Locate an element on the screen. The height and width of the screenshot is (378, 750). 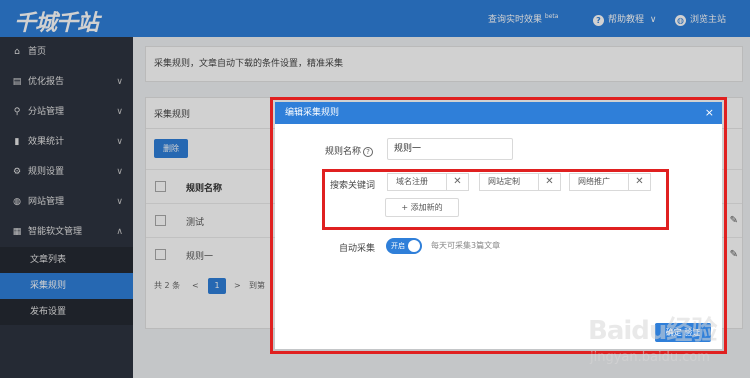
watermark: Baidu经验 jingyan.baidu.com is located at coordinates (668, 342).